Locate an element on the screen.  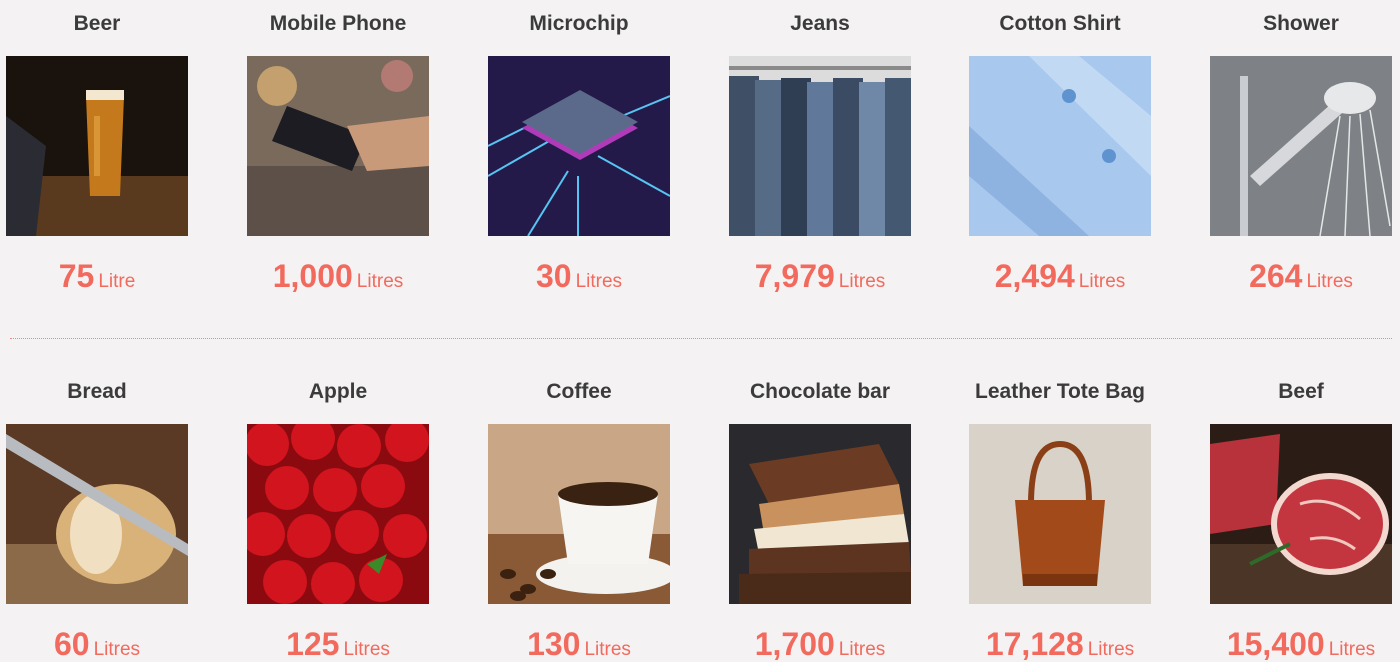
item-value: 7,979 is located at coordinates (794, 276).